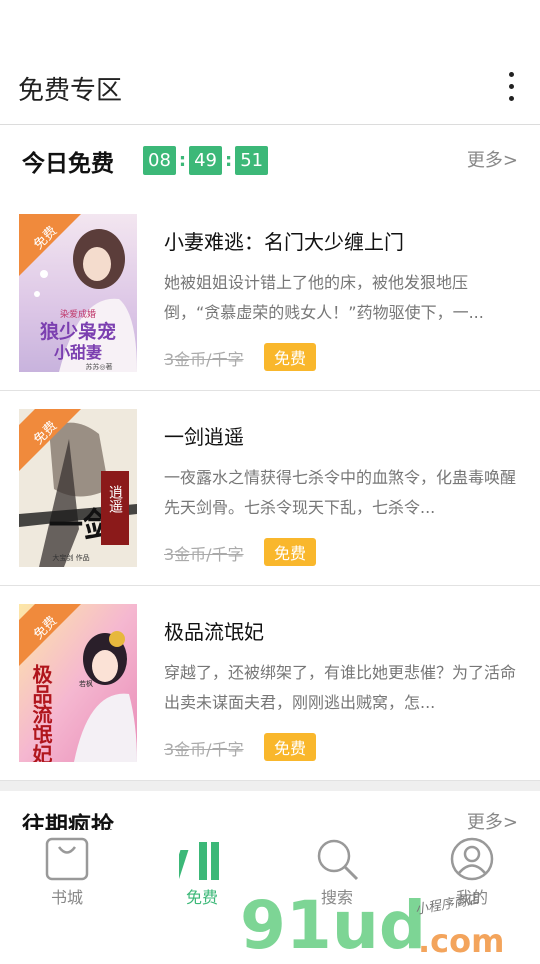  Describe the element at coordinates (270, 156) in the screenshot. I see `today-free-header: 今日免费 08 : 49 : 51 更多>` at that location.